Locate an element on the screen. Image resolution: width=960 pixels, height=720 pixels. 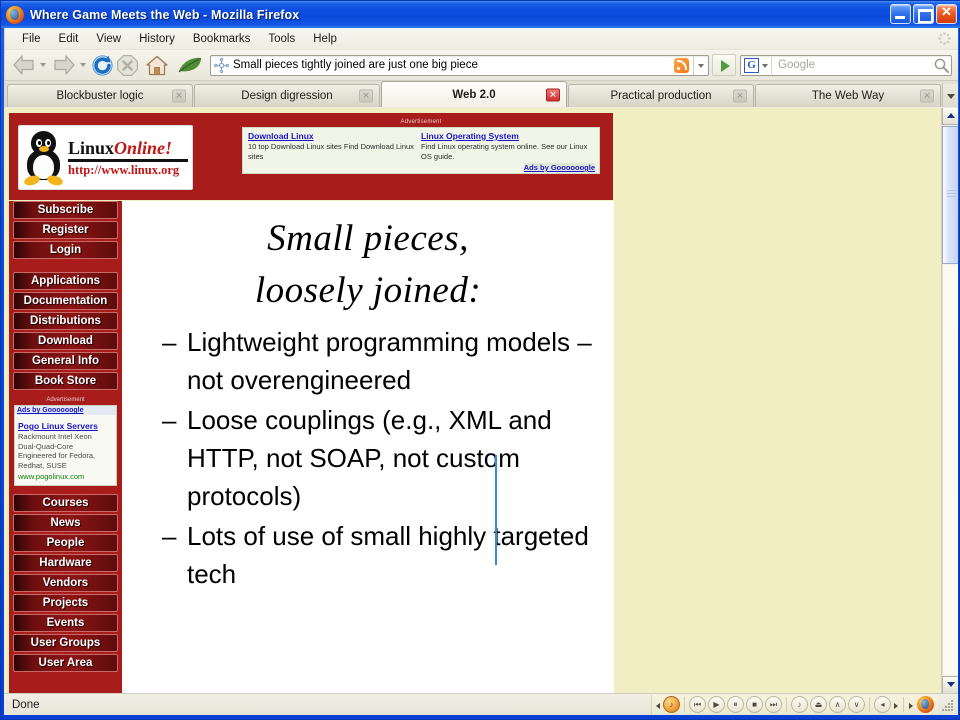
ad-title-link: Download Linux is located at coordinates (331, 136).